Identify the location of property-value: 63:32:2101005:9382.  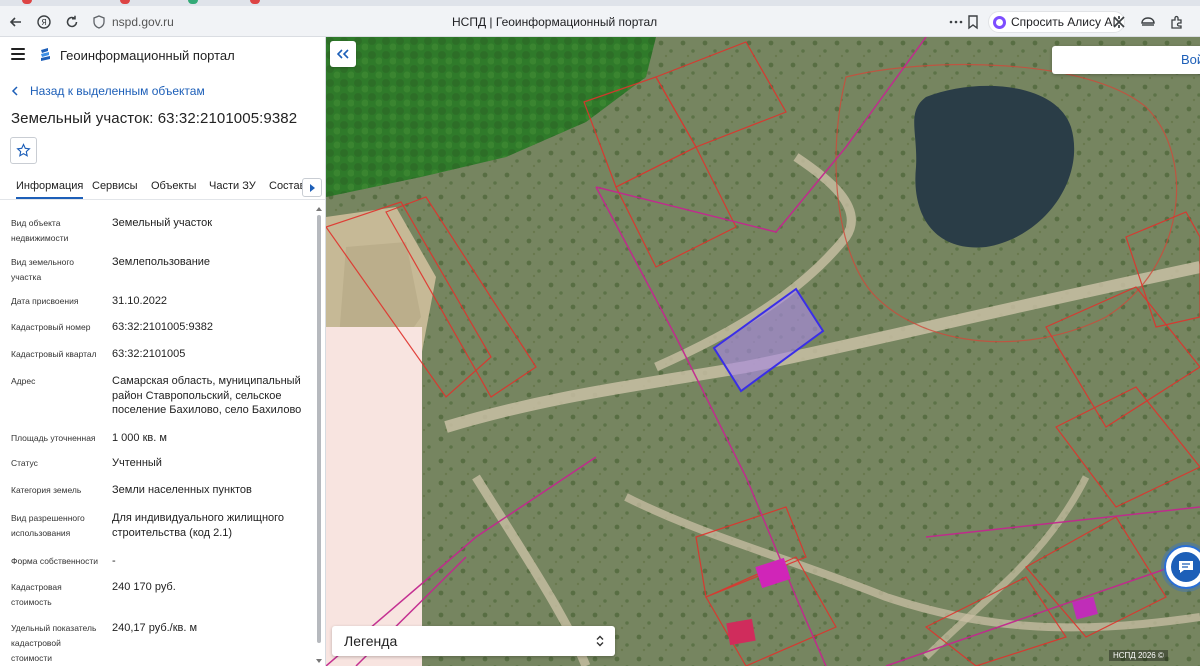
(162, 327).